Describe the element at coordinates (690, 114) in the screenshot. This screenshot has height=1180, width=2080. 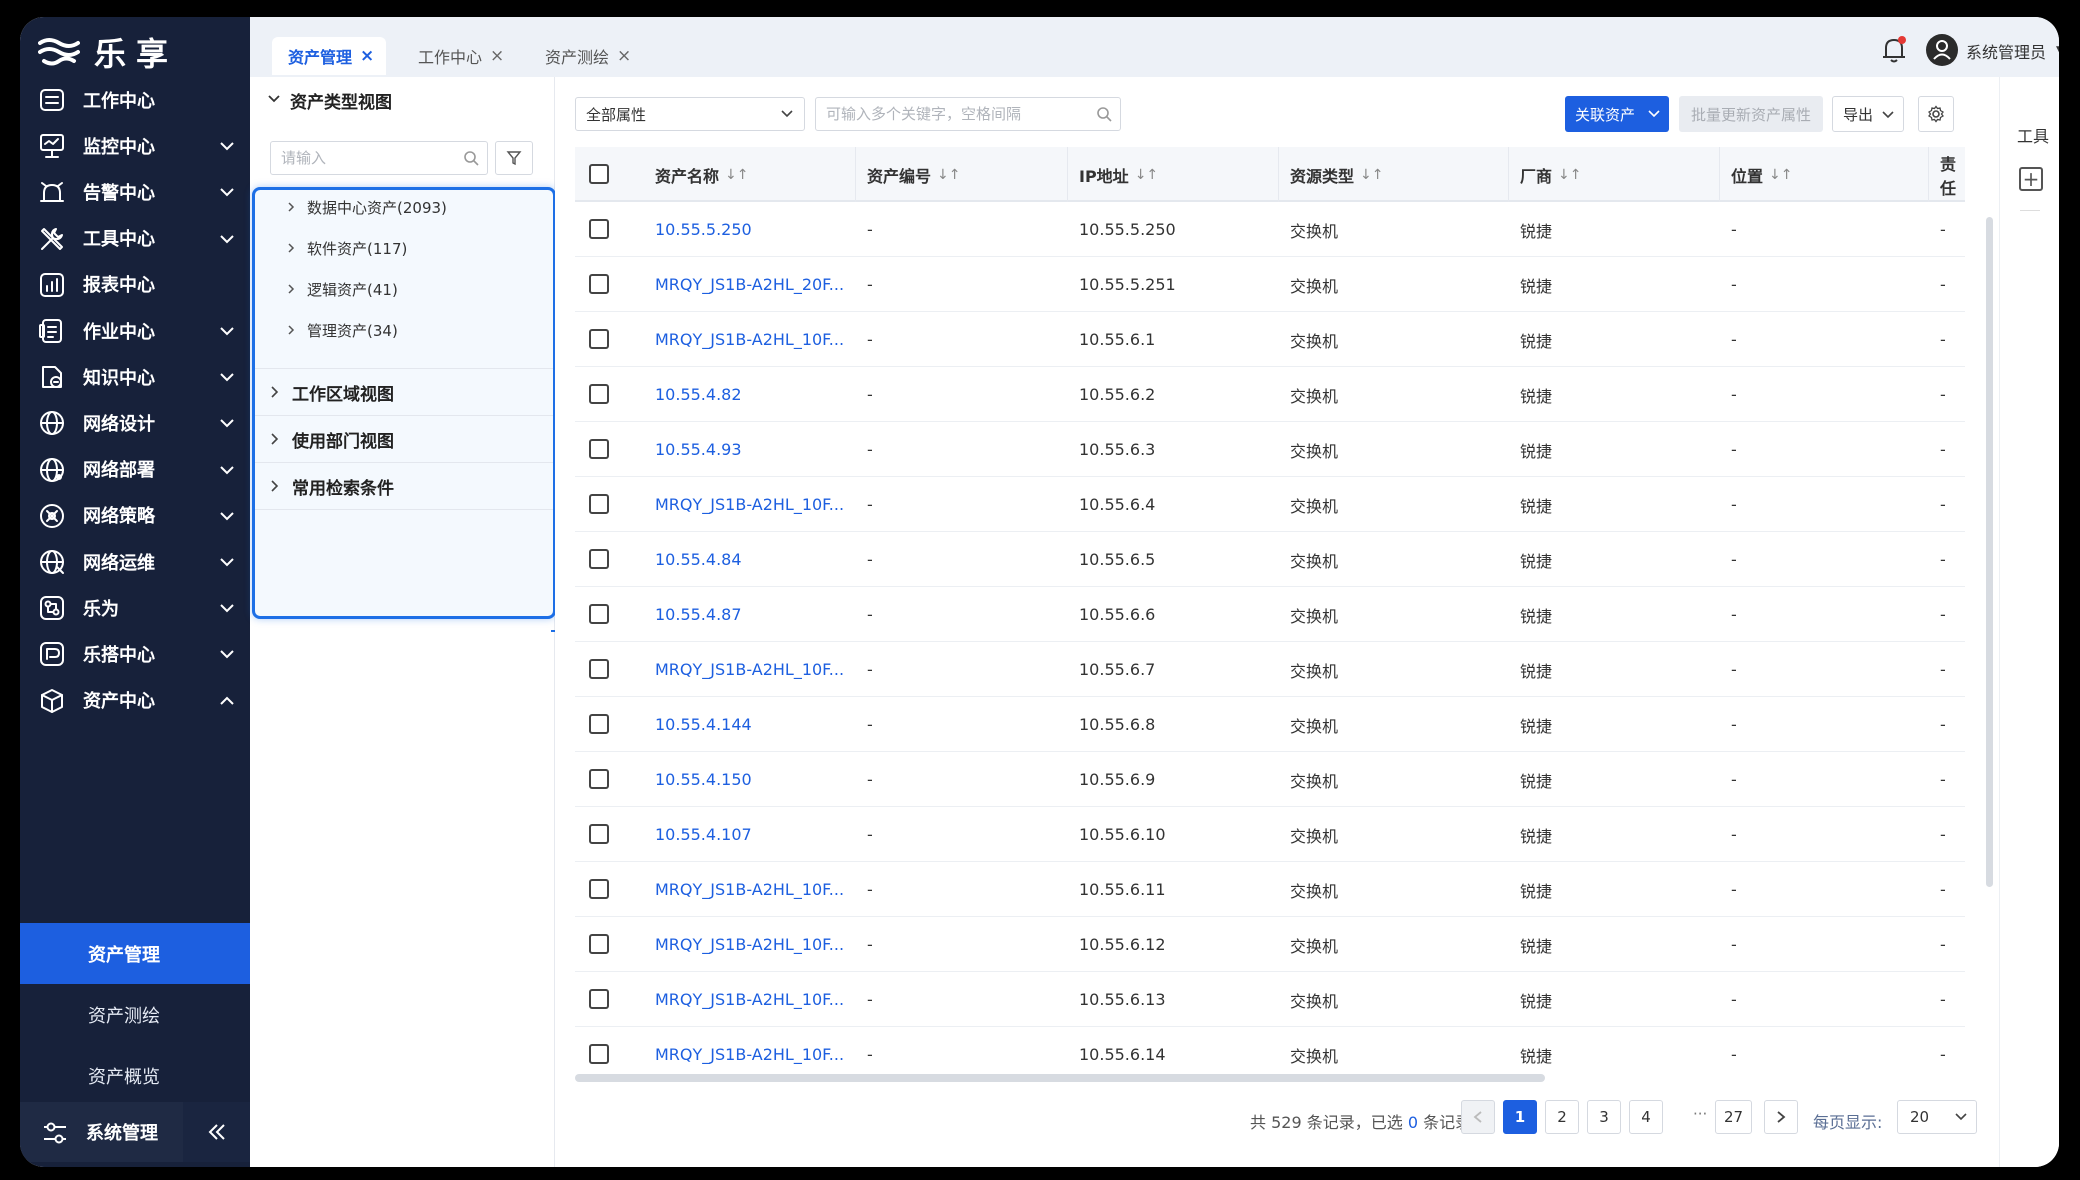
I see `attribute-select: 全部属性` at that location.